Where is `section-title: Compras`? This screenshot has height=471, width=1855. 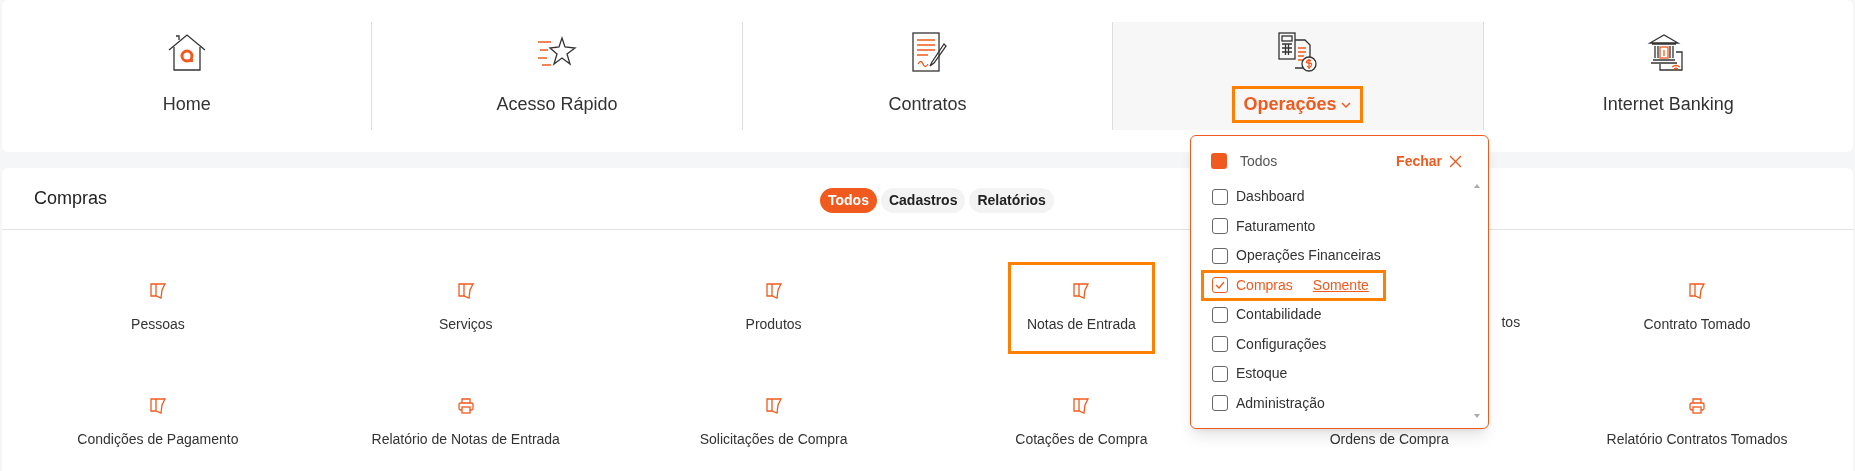
section-title: Compras is located at coordinates (71, 198).